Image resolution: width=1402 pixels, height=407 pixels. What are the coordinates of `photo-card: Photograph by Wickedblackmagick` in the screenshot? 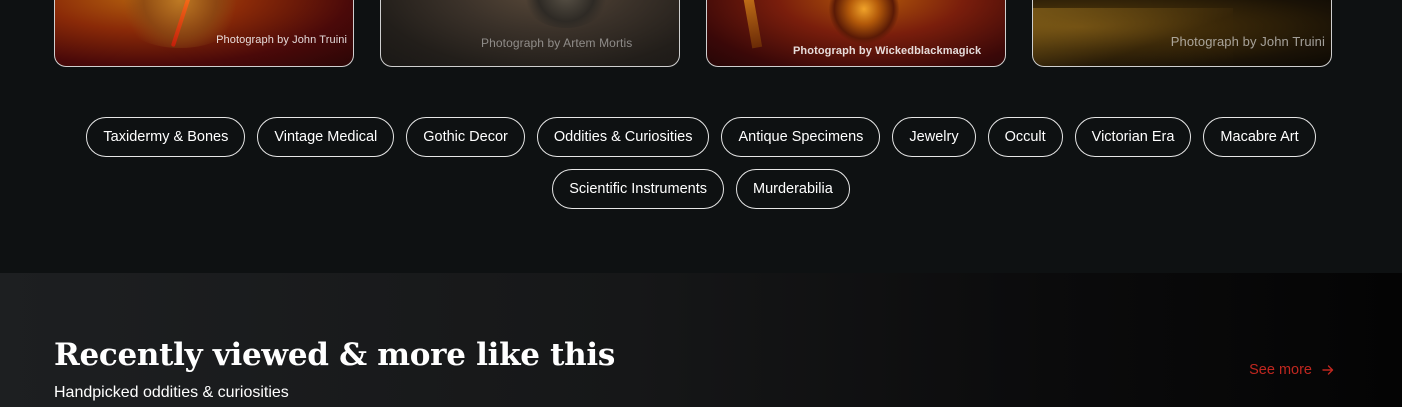 It's located at (856, 33).